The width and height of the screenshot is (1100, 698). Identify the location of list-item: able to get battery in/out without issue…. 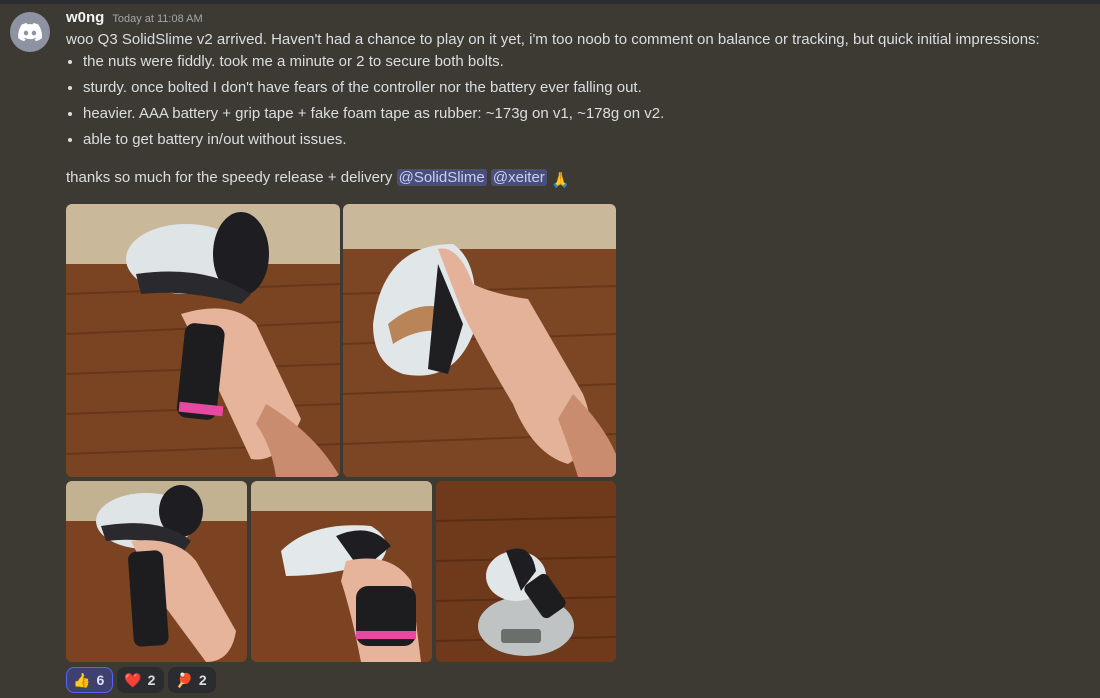
(584, 140).